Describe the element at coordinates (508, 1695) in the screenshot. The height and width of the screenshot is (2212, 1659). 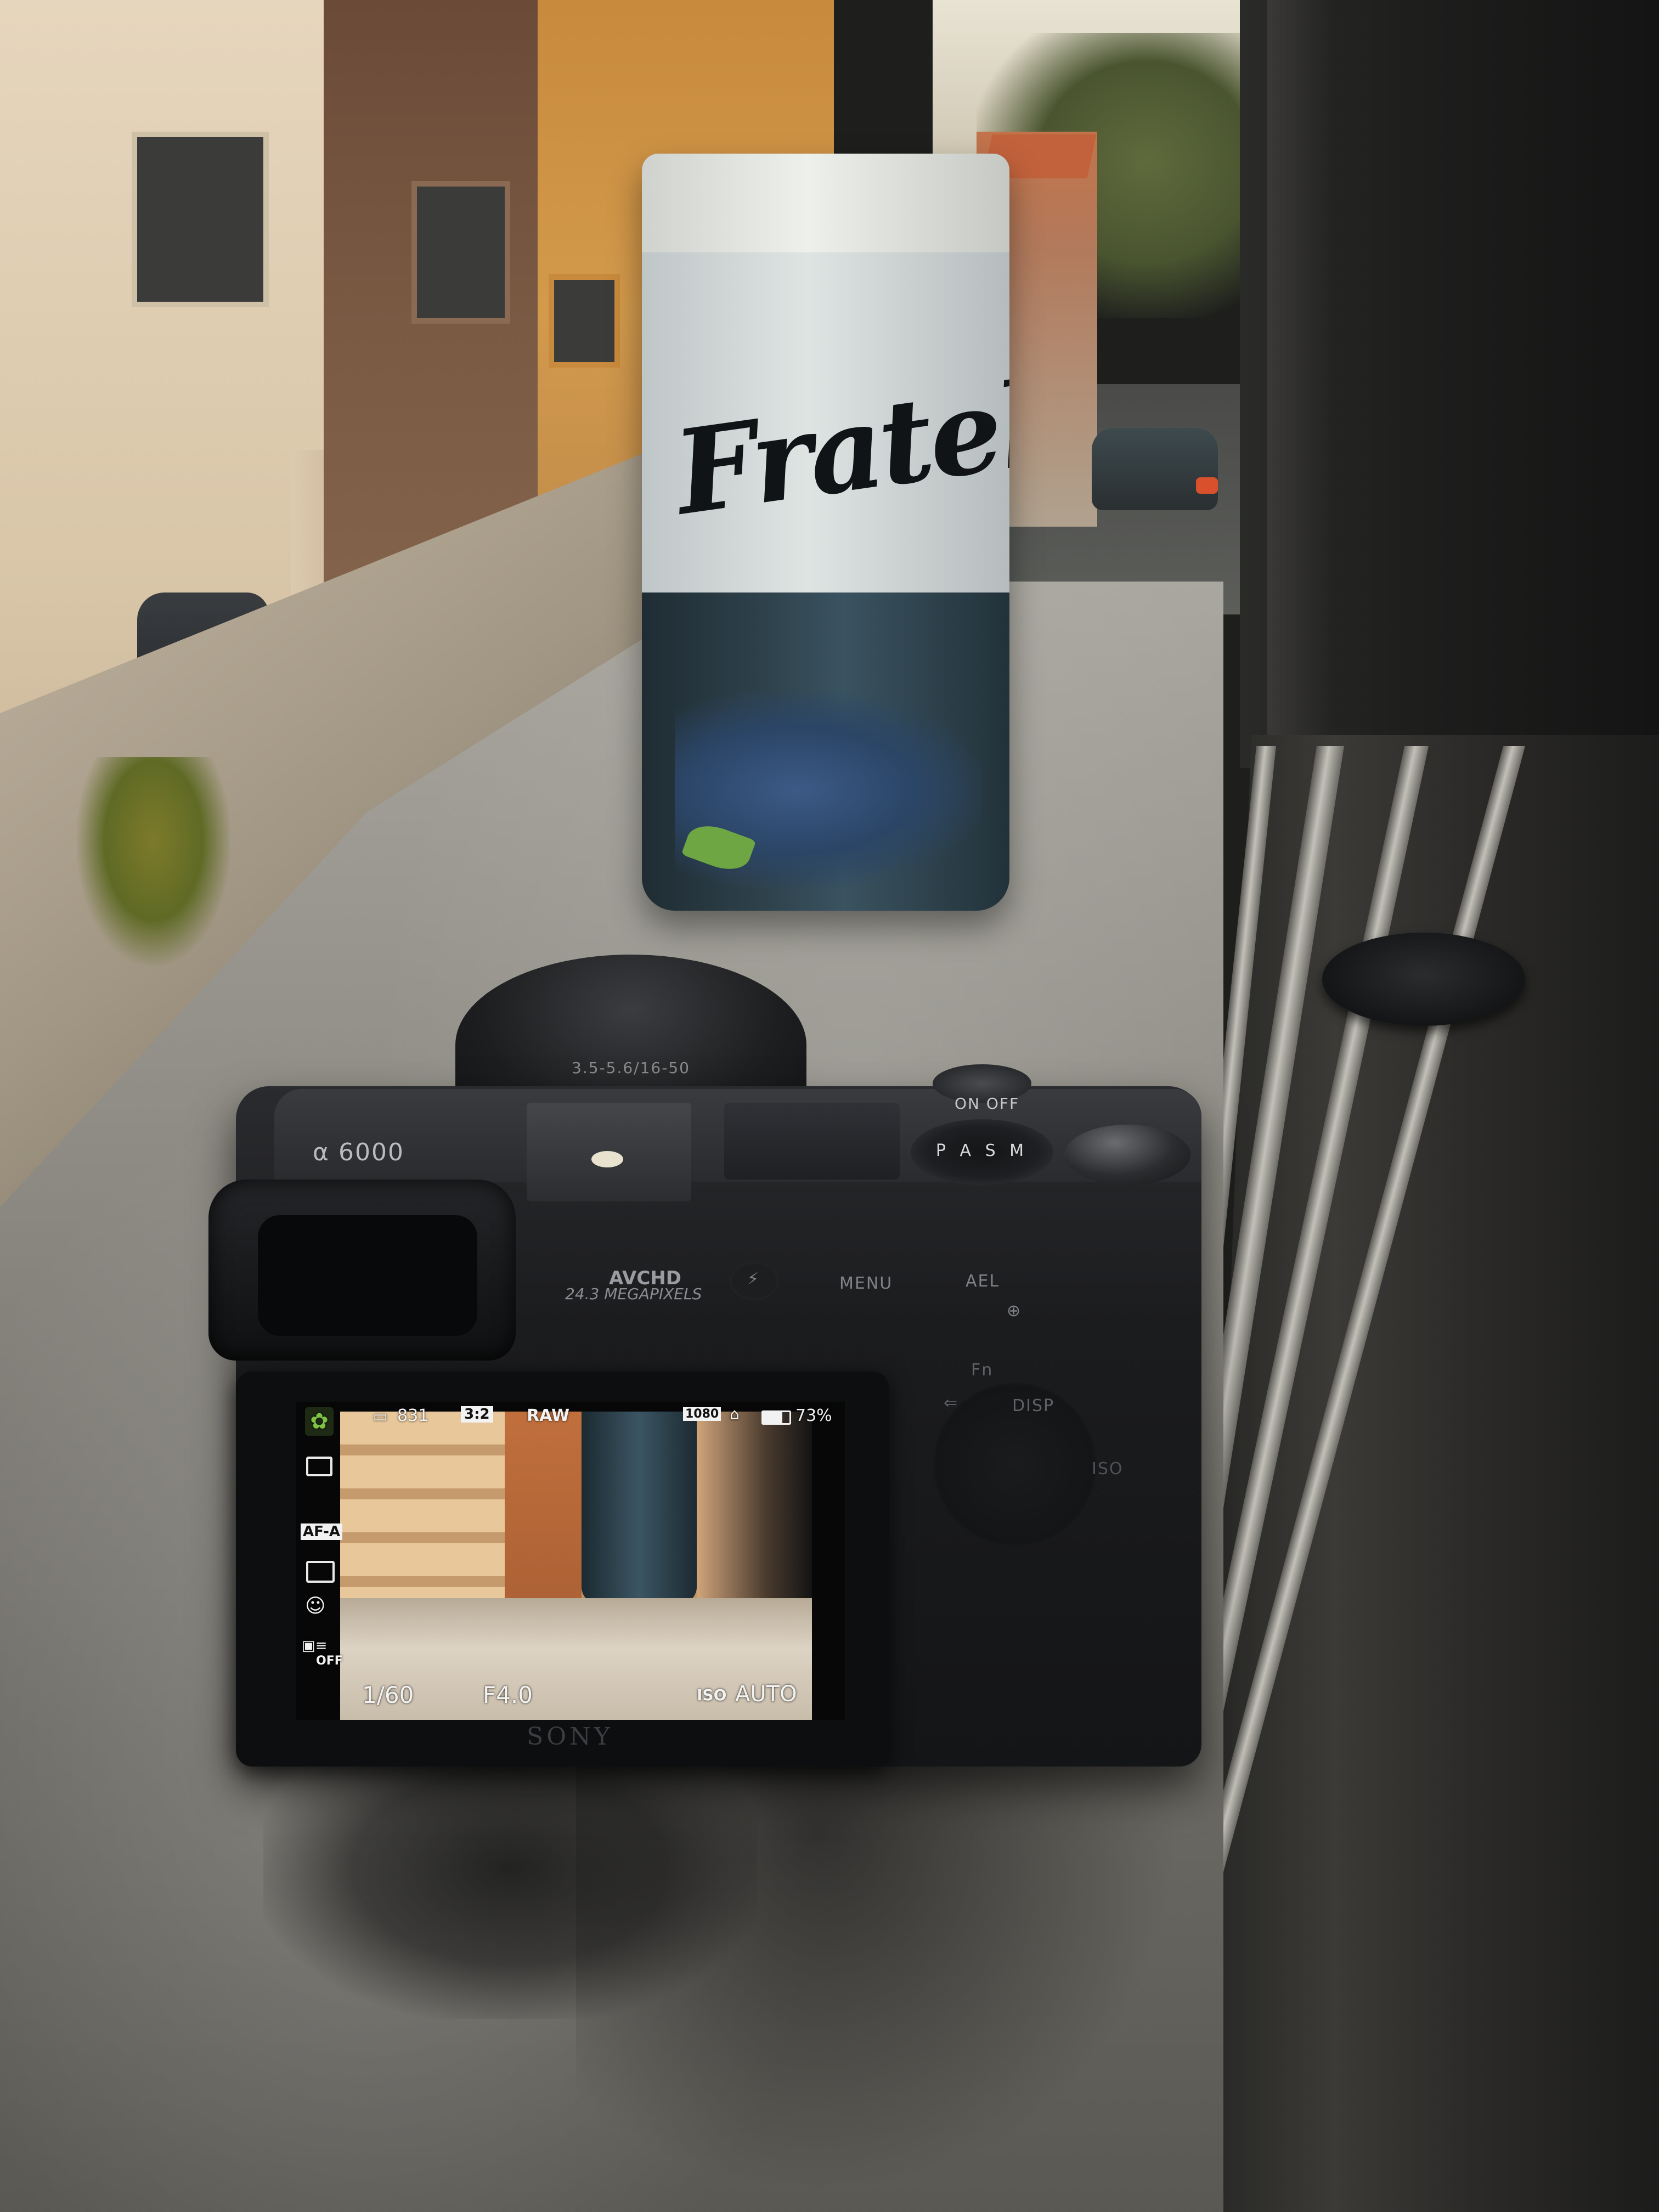
I see `aperture: F4.0` at that location.